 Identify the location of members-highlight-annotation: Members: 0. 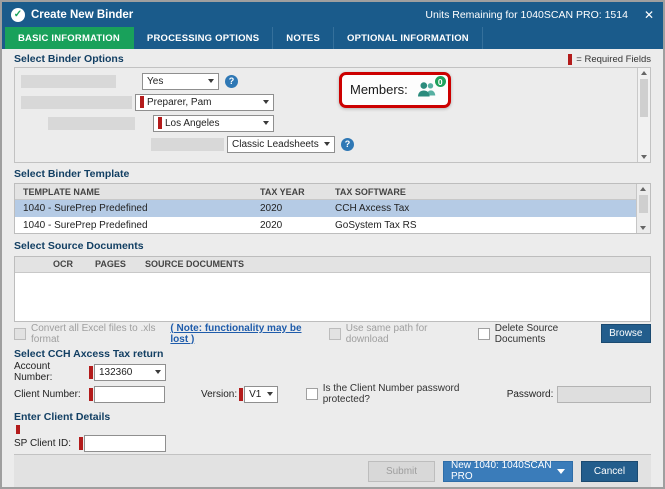
(395, 89).